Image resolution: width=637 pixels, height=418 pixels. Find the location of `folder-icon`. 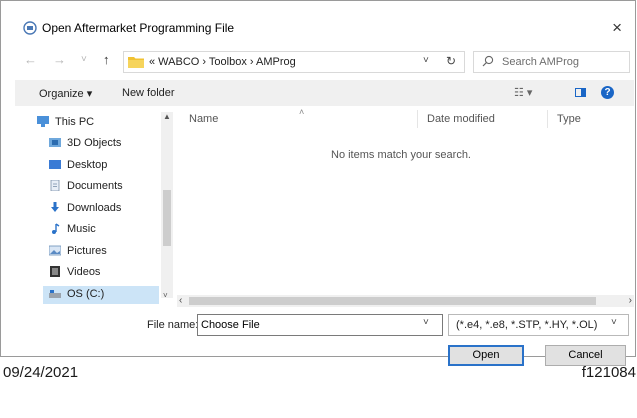

folder-icon is located at coordinates (136, 62).